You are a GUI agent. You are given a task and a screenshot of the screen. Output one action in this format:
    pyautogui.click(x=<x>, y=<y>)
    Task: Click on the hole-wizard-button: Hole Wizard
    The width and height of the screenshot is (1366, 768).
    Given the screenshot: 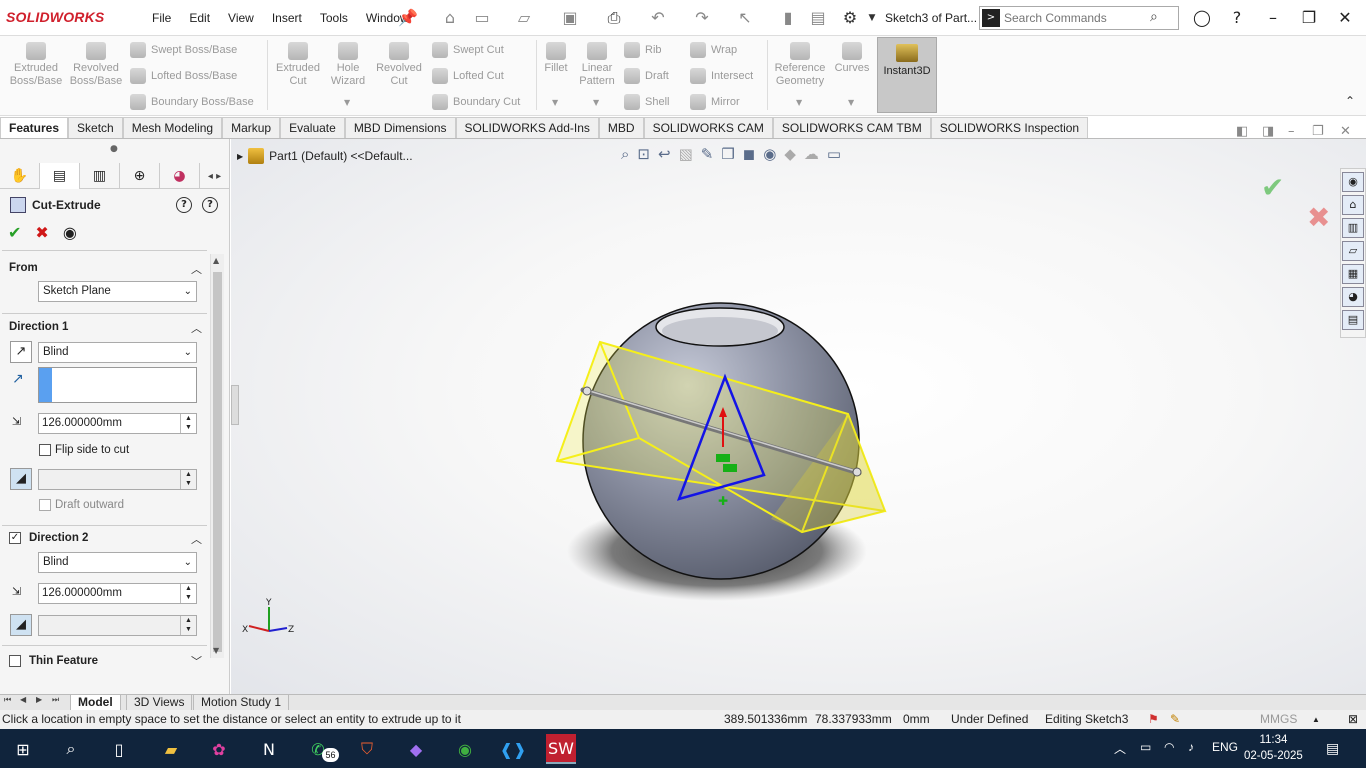 What is the action you would take?
    pyautogui.click(x=348, y=65)
    